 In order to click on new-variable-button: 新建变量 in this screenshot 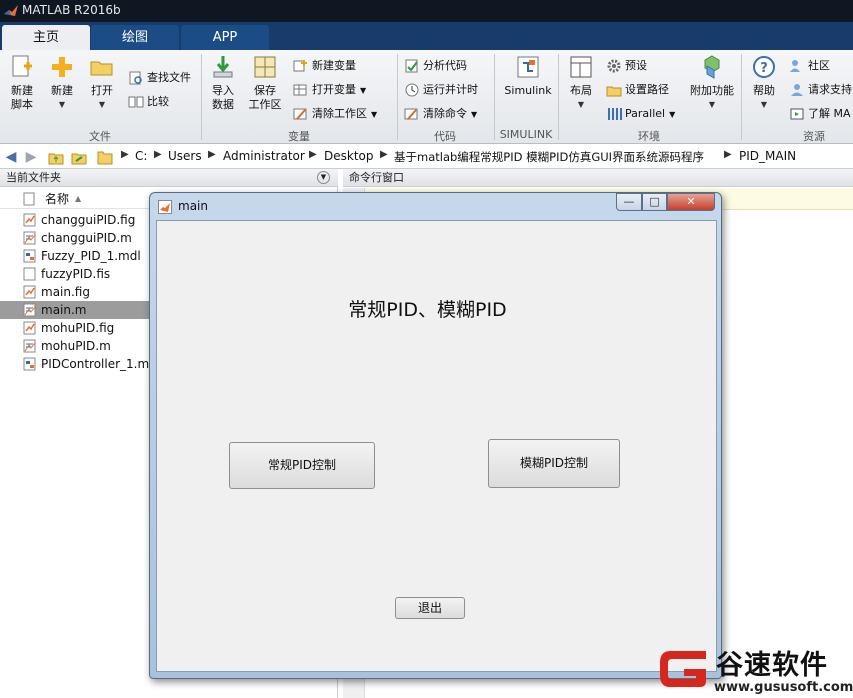, I will do `click(324, 66)`.